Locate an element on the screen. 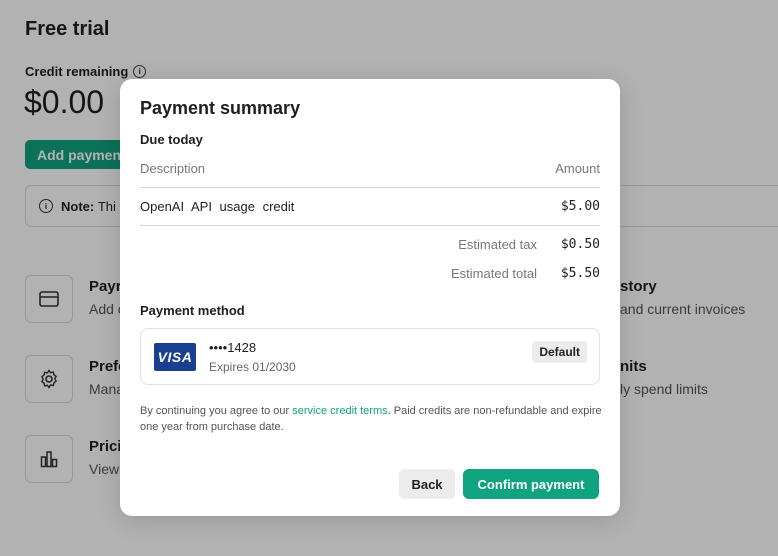 Image resolution: width=778 pixels, height=556 pixels. line-item-amount: $5.00 is located at coordinates (580, 206).